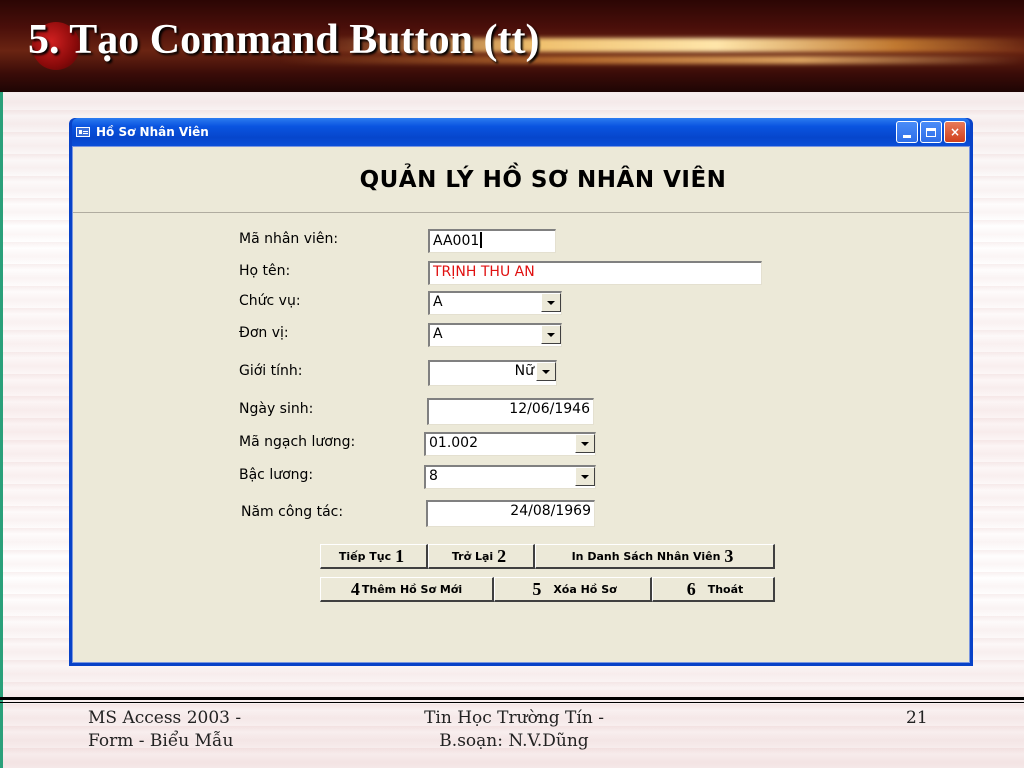 Image resolution: width=1024 pixels, height=768 pixels. I want to click on xoa-ho-so-label: Xóa Hồ Sơ, so click(585, 589).